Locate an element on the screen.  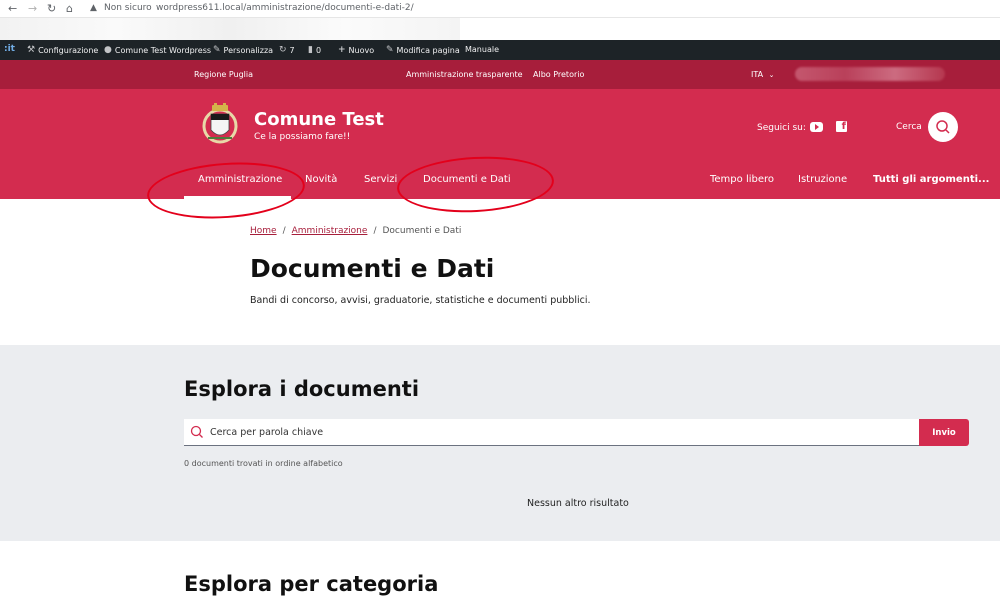
keyword-search-input is located at coordinates (555, 432).